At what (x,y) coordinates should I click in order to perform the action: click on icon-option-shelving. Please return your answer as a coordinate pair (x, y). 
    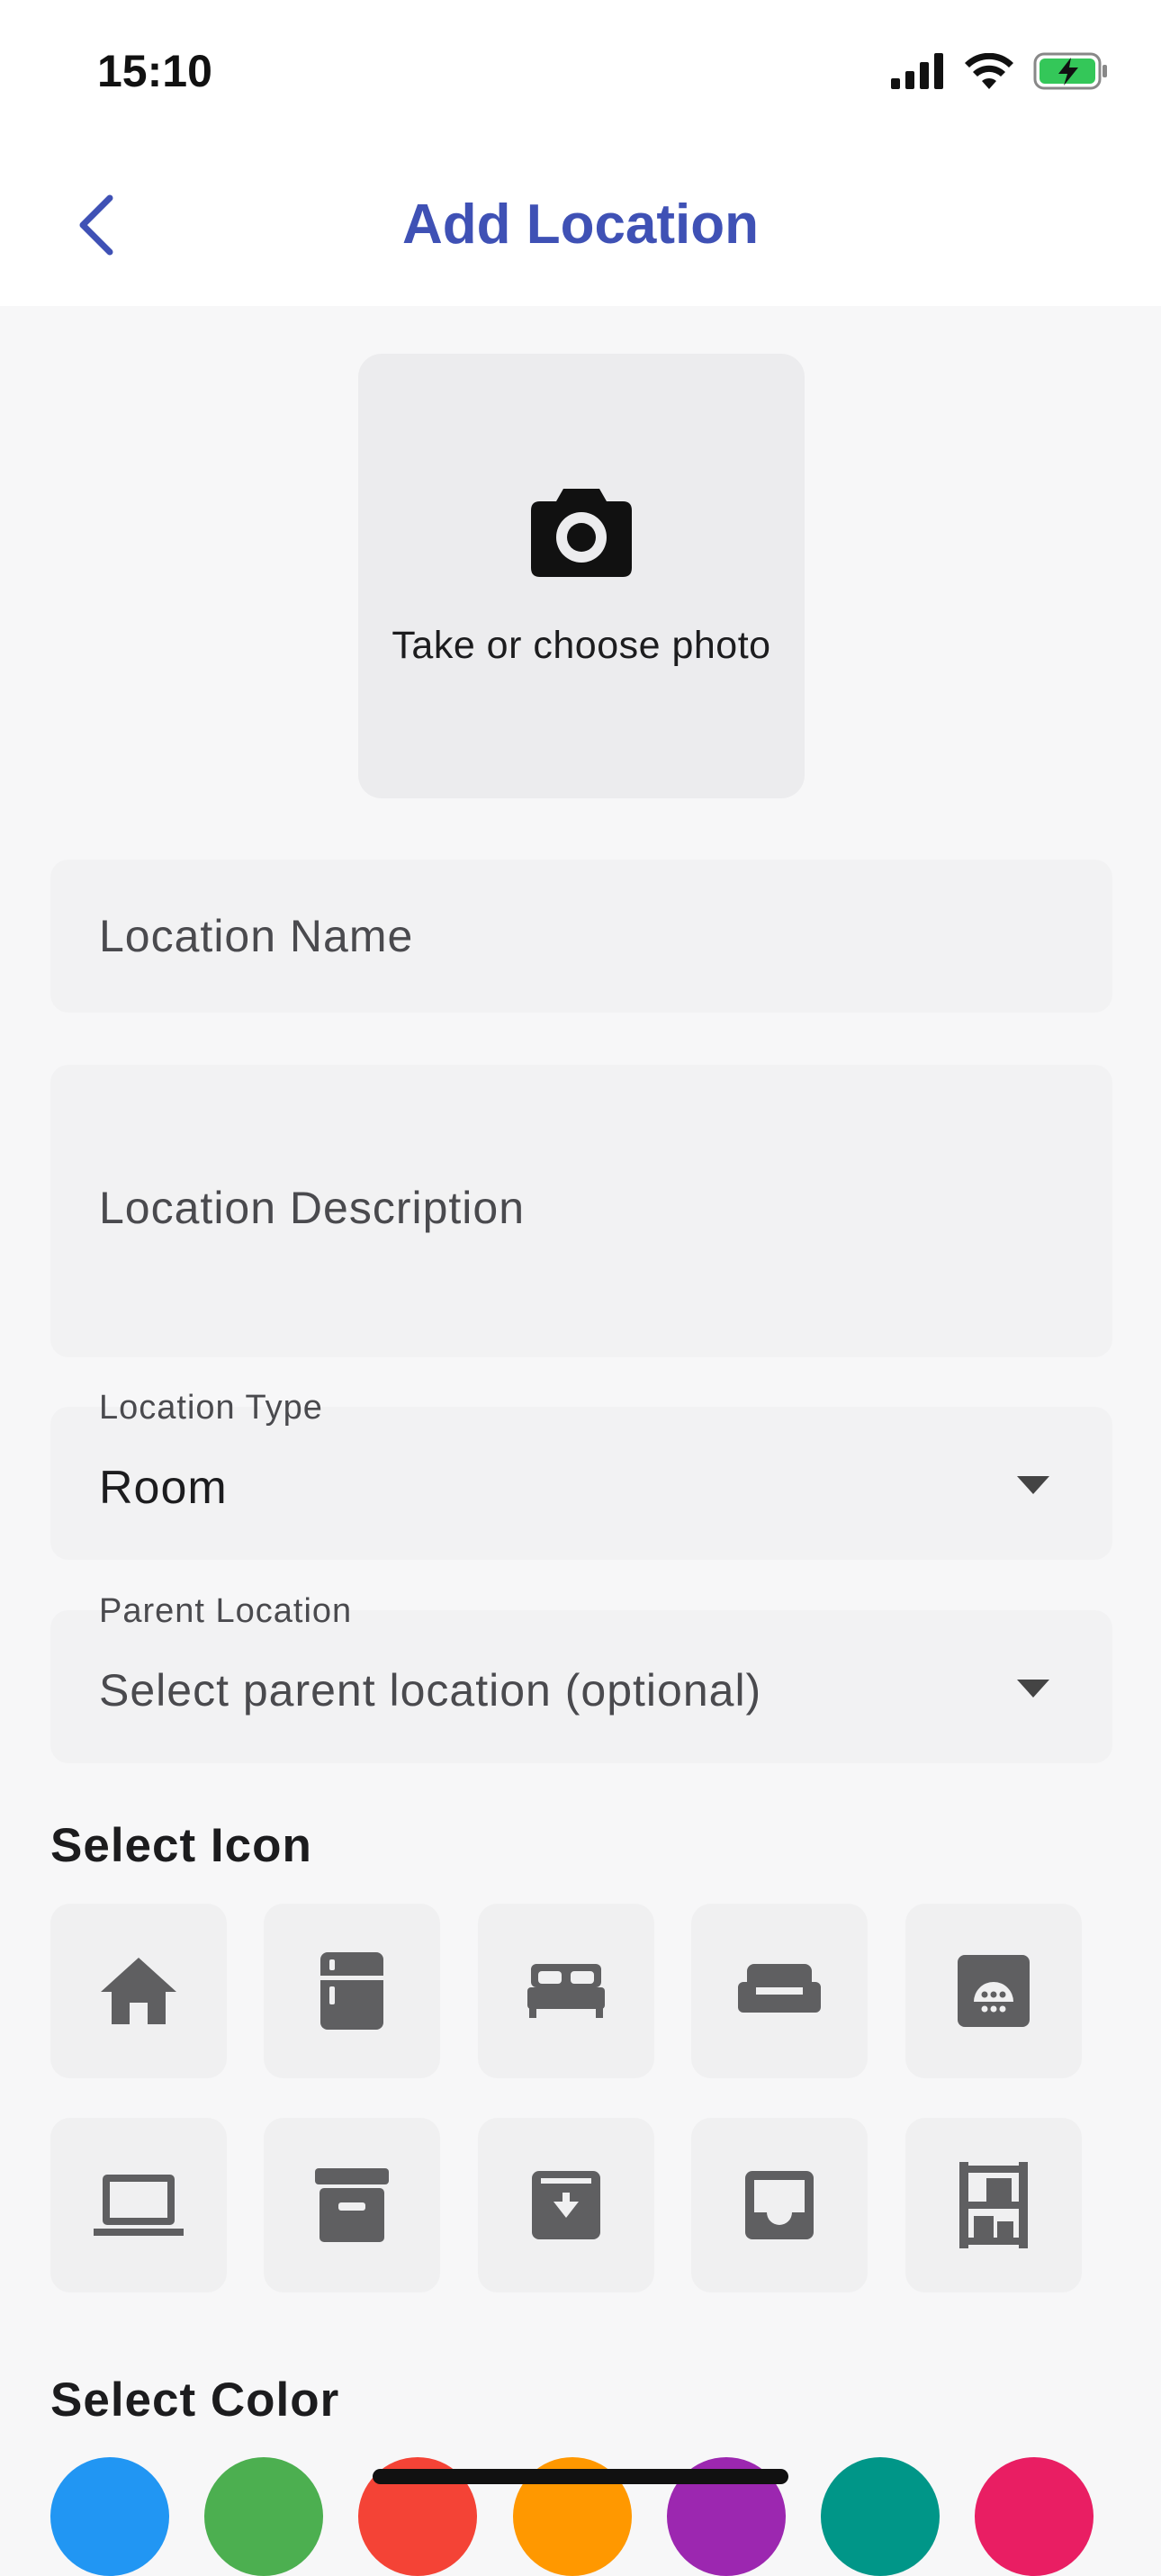
    Looking at the image, I should click on (993, 2205).